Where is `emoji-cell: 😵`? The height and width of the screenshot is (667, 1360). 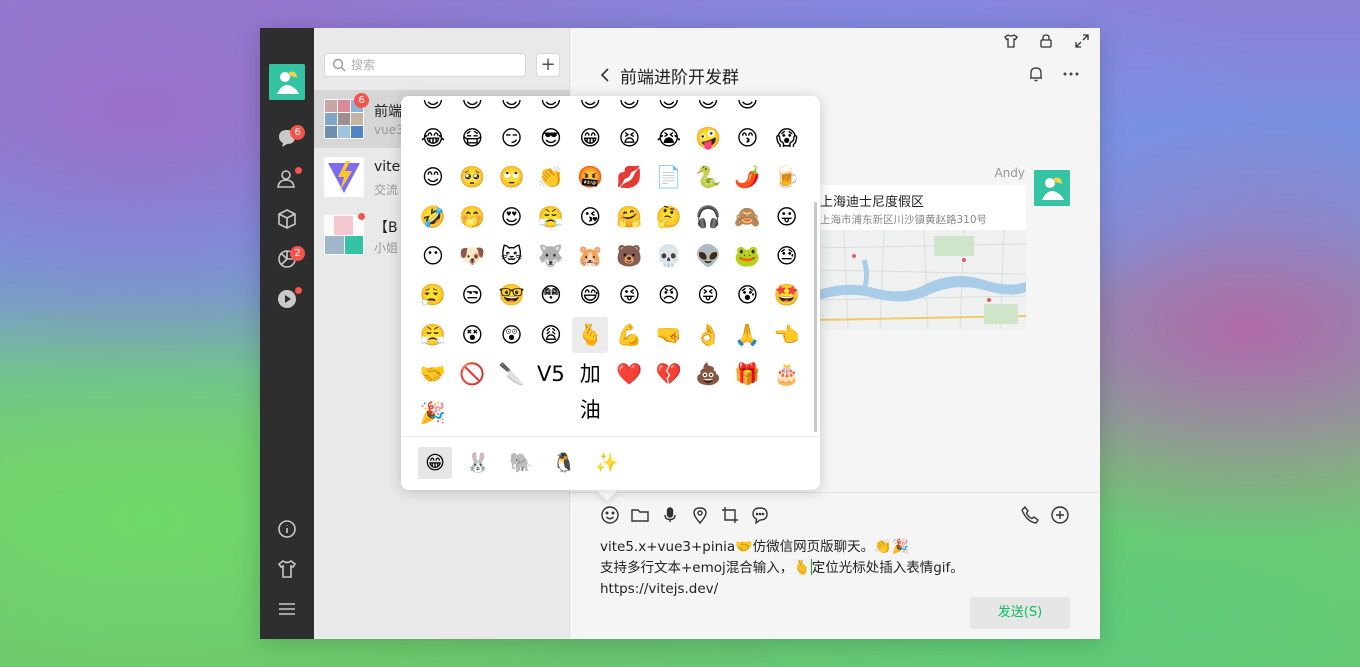
emoji-cell: 😵 is located at coordinates (472, 335).